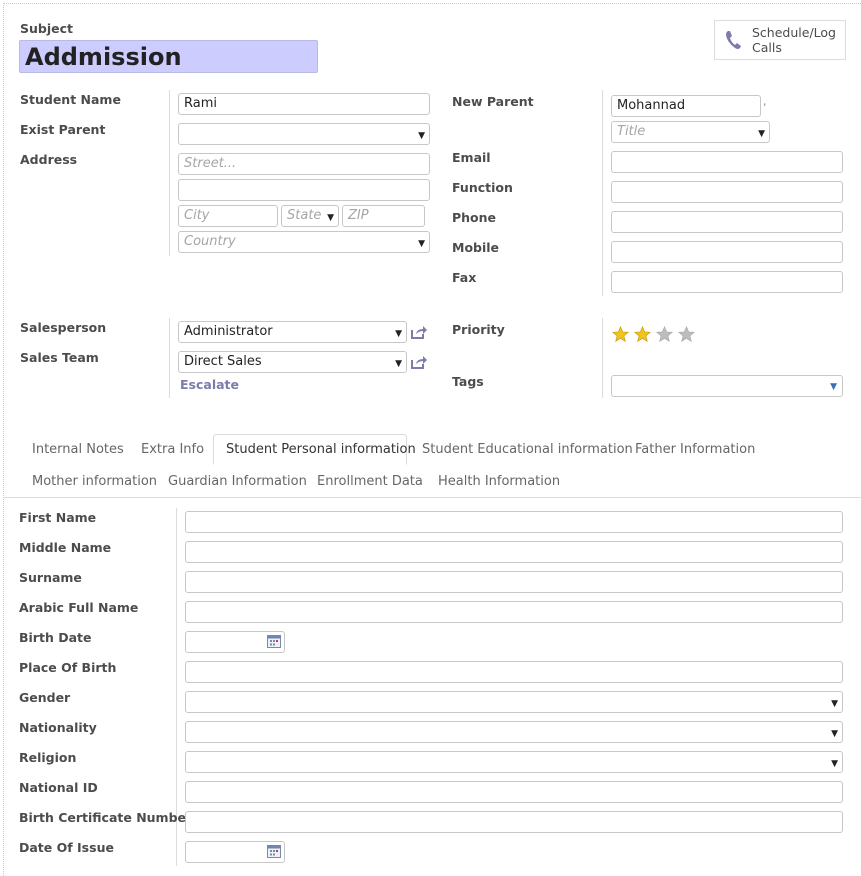  Describe the element at coordinates (727, 386) in the screenshot. I see `tags-input: ▼` at that location.